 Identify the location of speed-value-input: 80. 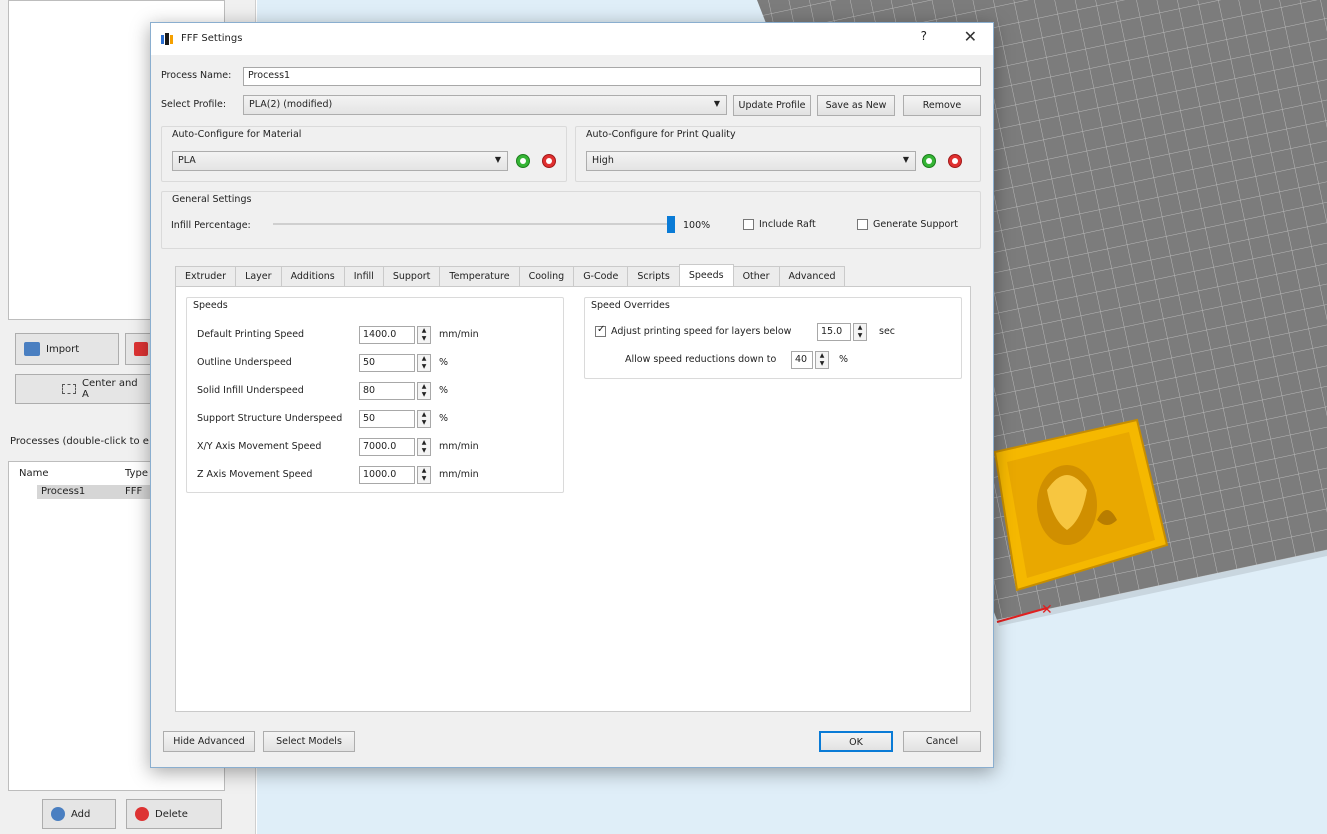
(387, 391).